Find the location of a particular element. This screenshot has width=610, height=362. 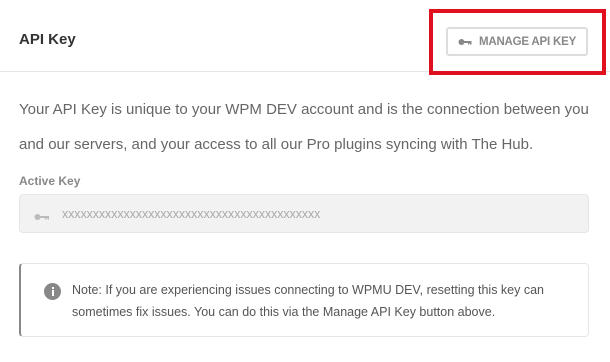

manage-api-key-label: MANAGE API KEY is located at coordinates (527, 41).